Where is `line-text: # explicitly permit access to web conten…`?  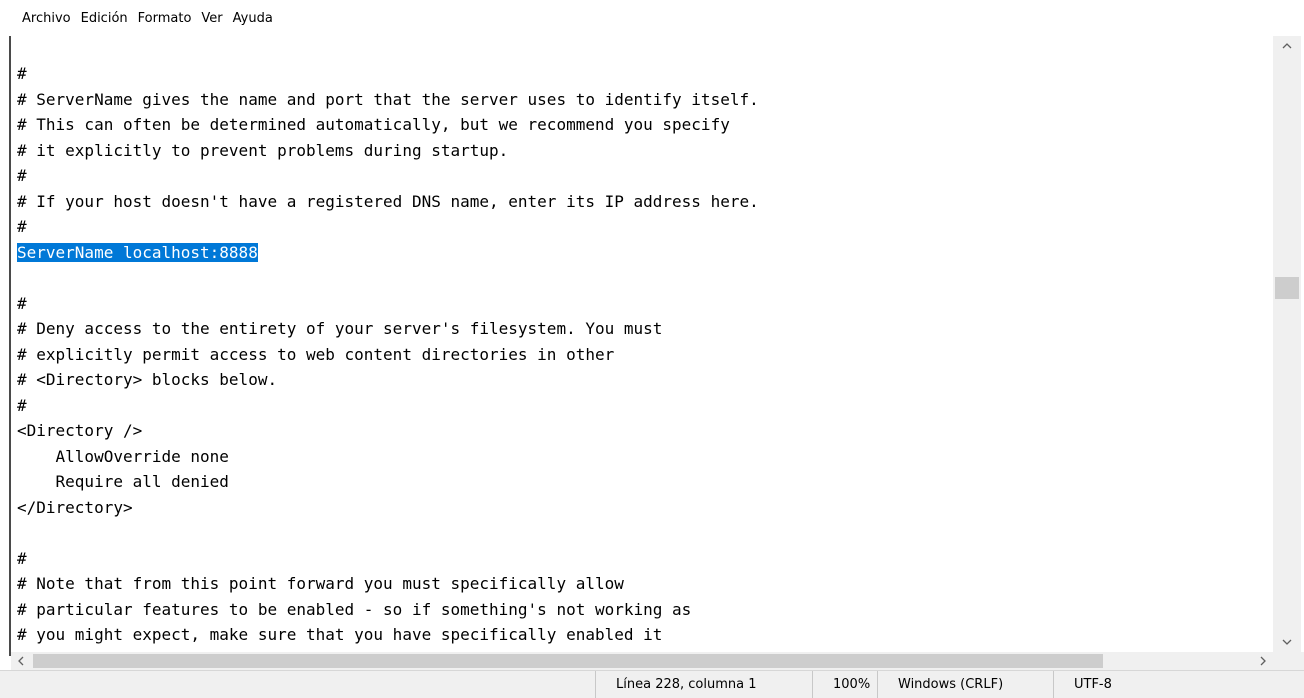 line-text: # explicitly permit access to web conten… is located at coordinates (316, 354).